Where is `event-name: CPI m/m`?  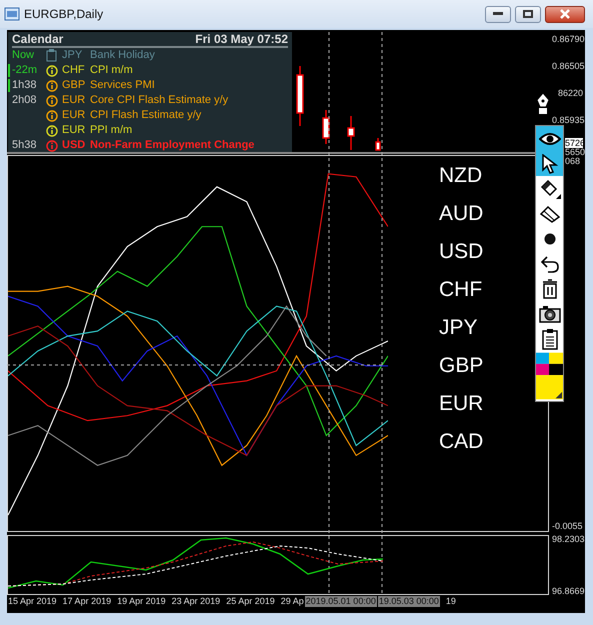 event-name: CPI m/m is located at coordinates (111, 70).